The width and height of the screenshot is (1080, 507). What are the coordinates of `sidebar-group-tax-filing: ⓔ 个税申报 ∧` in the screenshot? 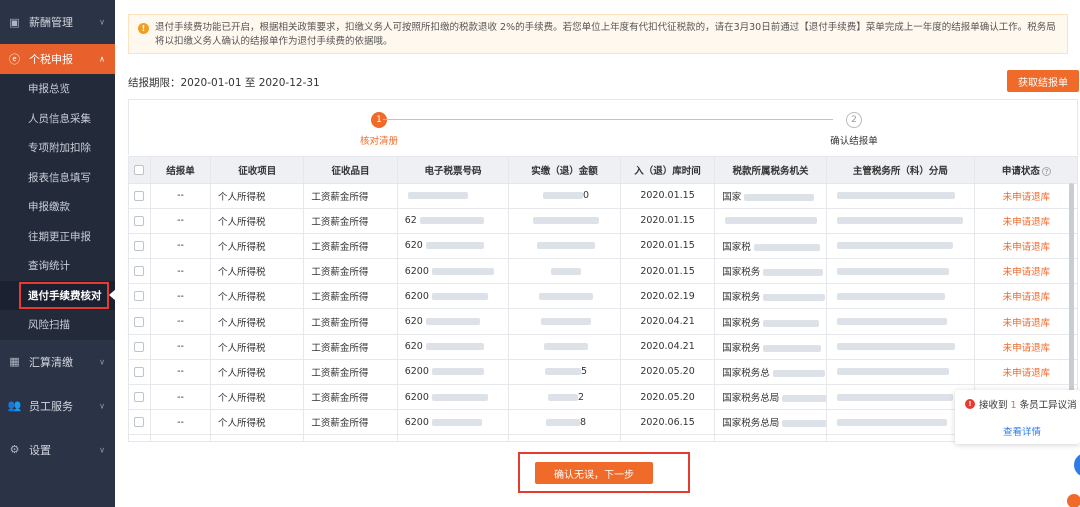 It's located at (57, 59).